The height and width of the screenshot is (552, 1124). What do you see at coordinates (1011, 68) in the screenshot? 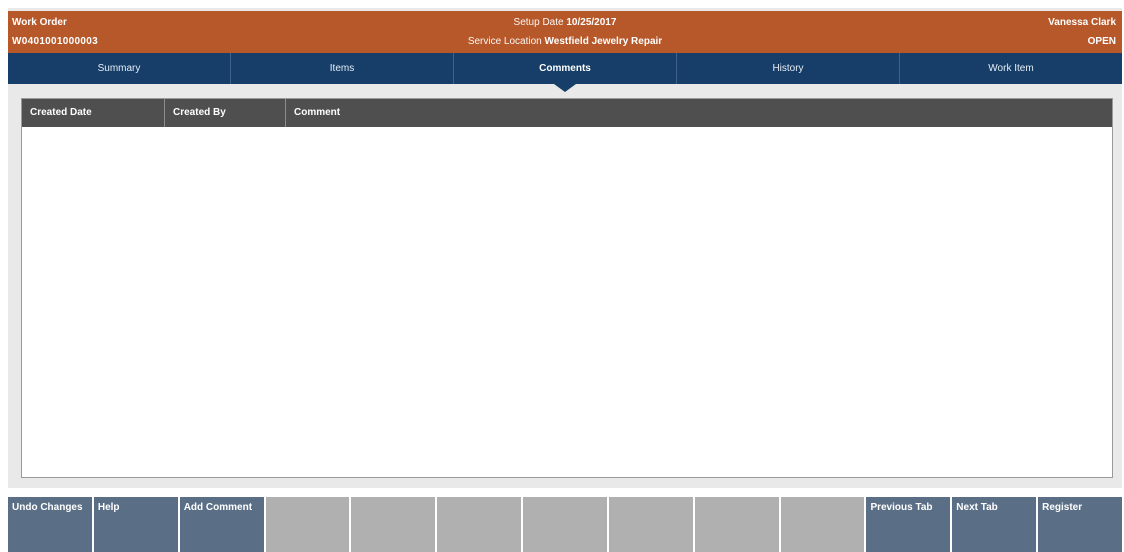
I see `tab-work-item: Work Item` at bounding box center [1011, 68].